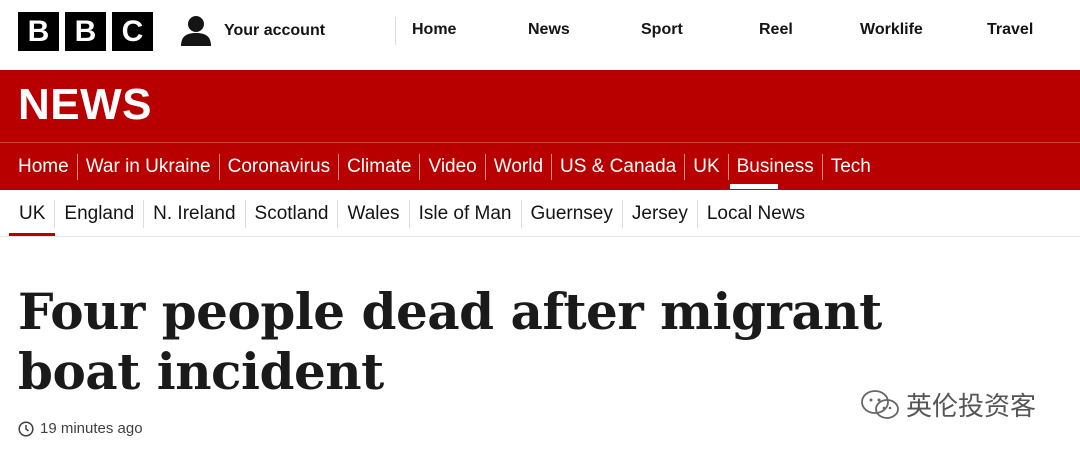 This screenshot has width=1080, height=452. Describe the element at coordinates (292, 214) in the screenshot. I see `sub-nav-scotland: Scotland` at that location.